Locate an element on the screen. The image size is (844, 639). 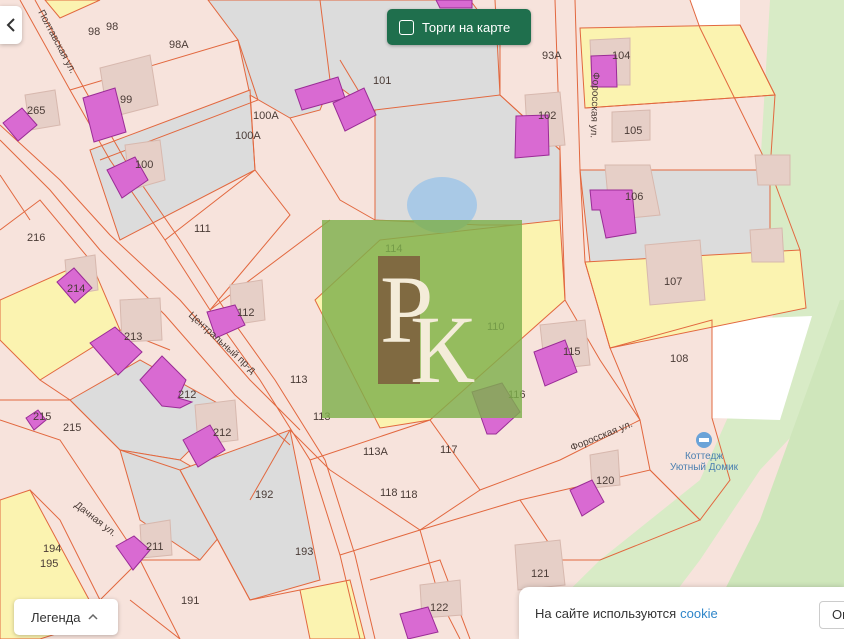
parcel-label: 104 is located at coordinates (621, 56).